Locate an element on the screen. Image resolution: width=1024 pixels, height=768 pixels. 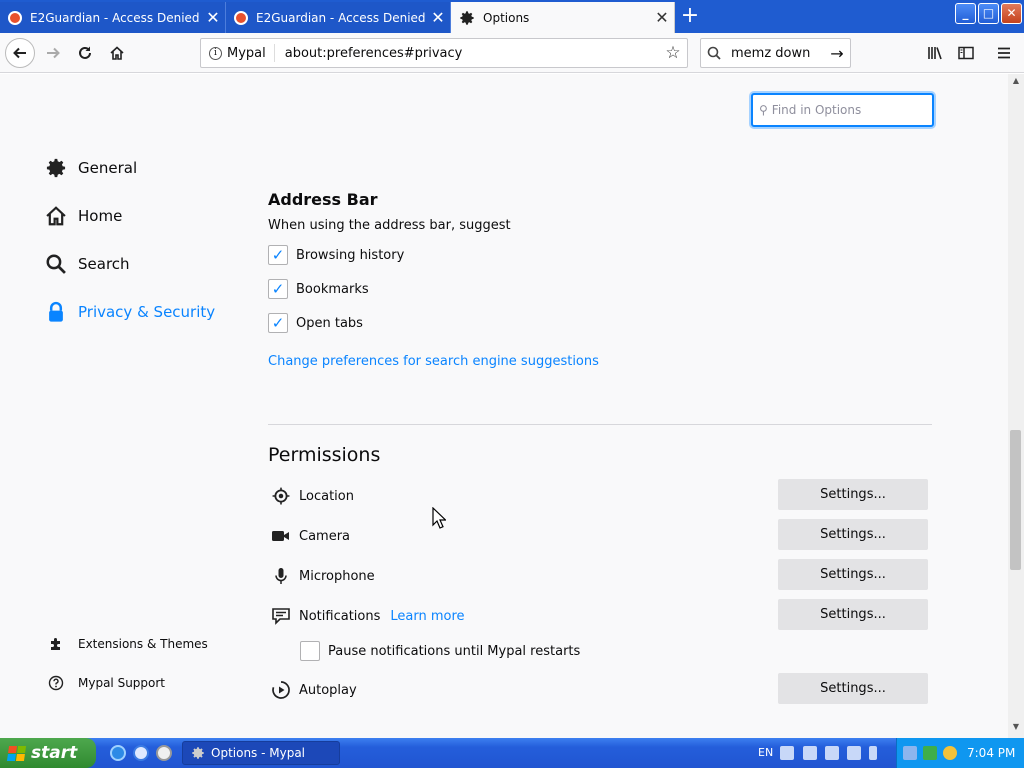
site-identity: i Mypal is located at coordinates (238, 53).